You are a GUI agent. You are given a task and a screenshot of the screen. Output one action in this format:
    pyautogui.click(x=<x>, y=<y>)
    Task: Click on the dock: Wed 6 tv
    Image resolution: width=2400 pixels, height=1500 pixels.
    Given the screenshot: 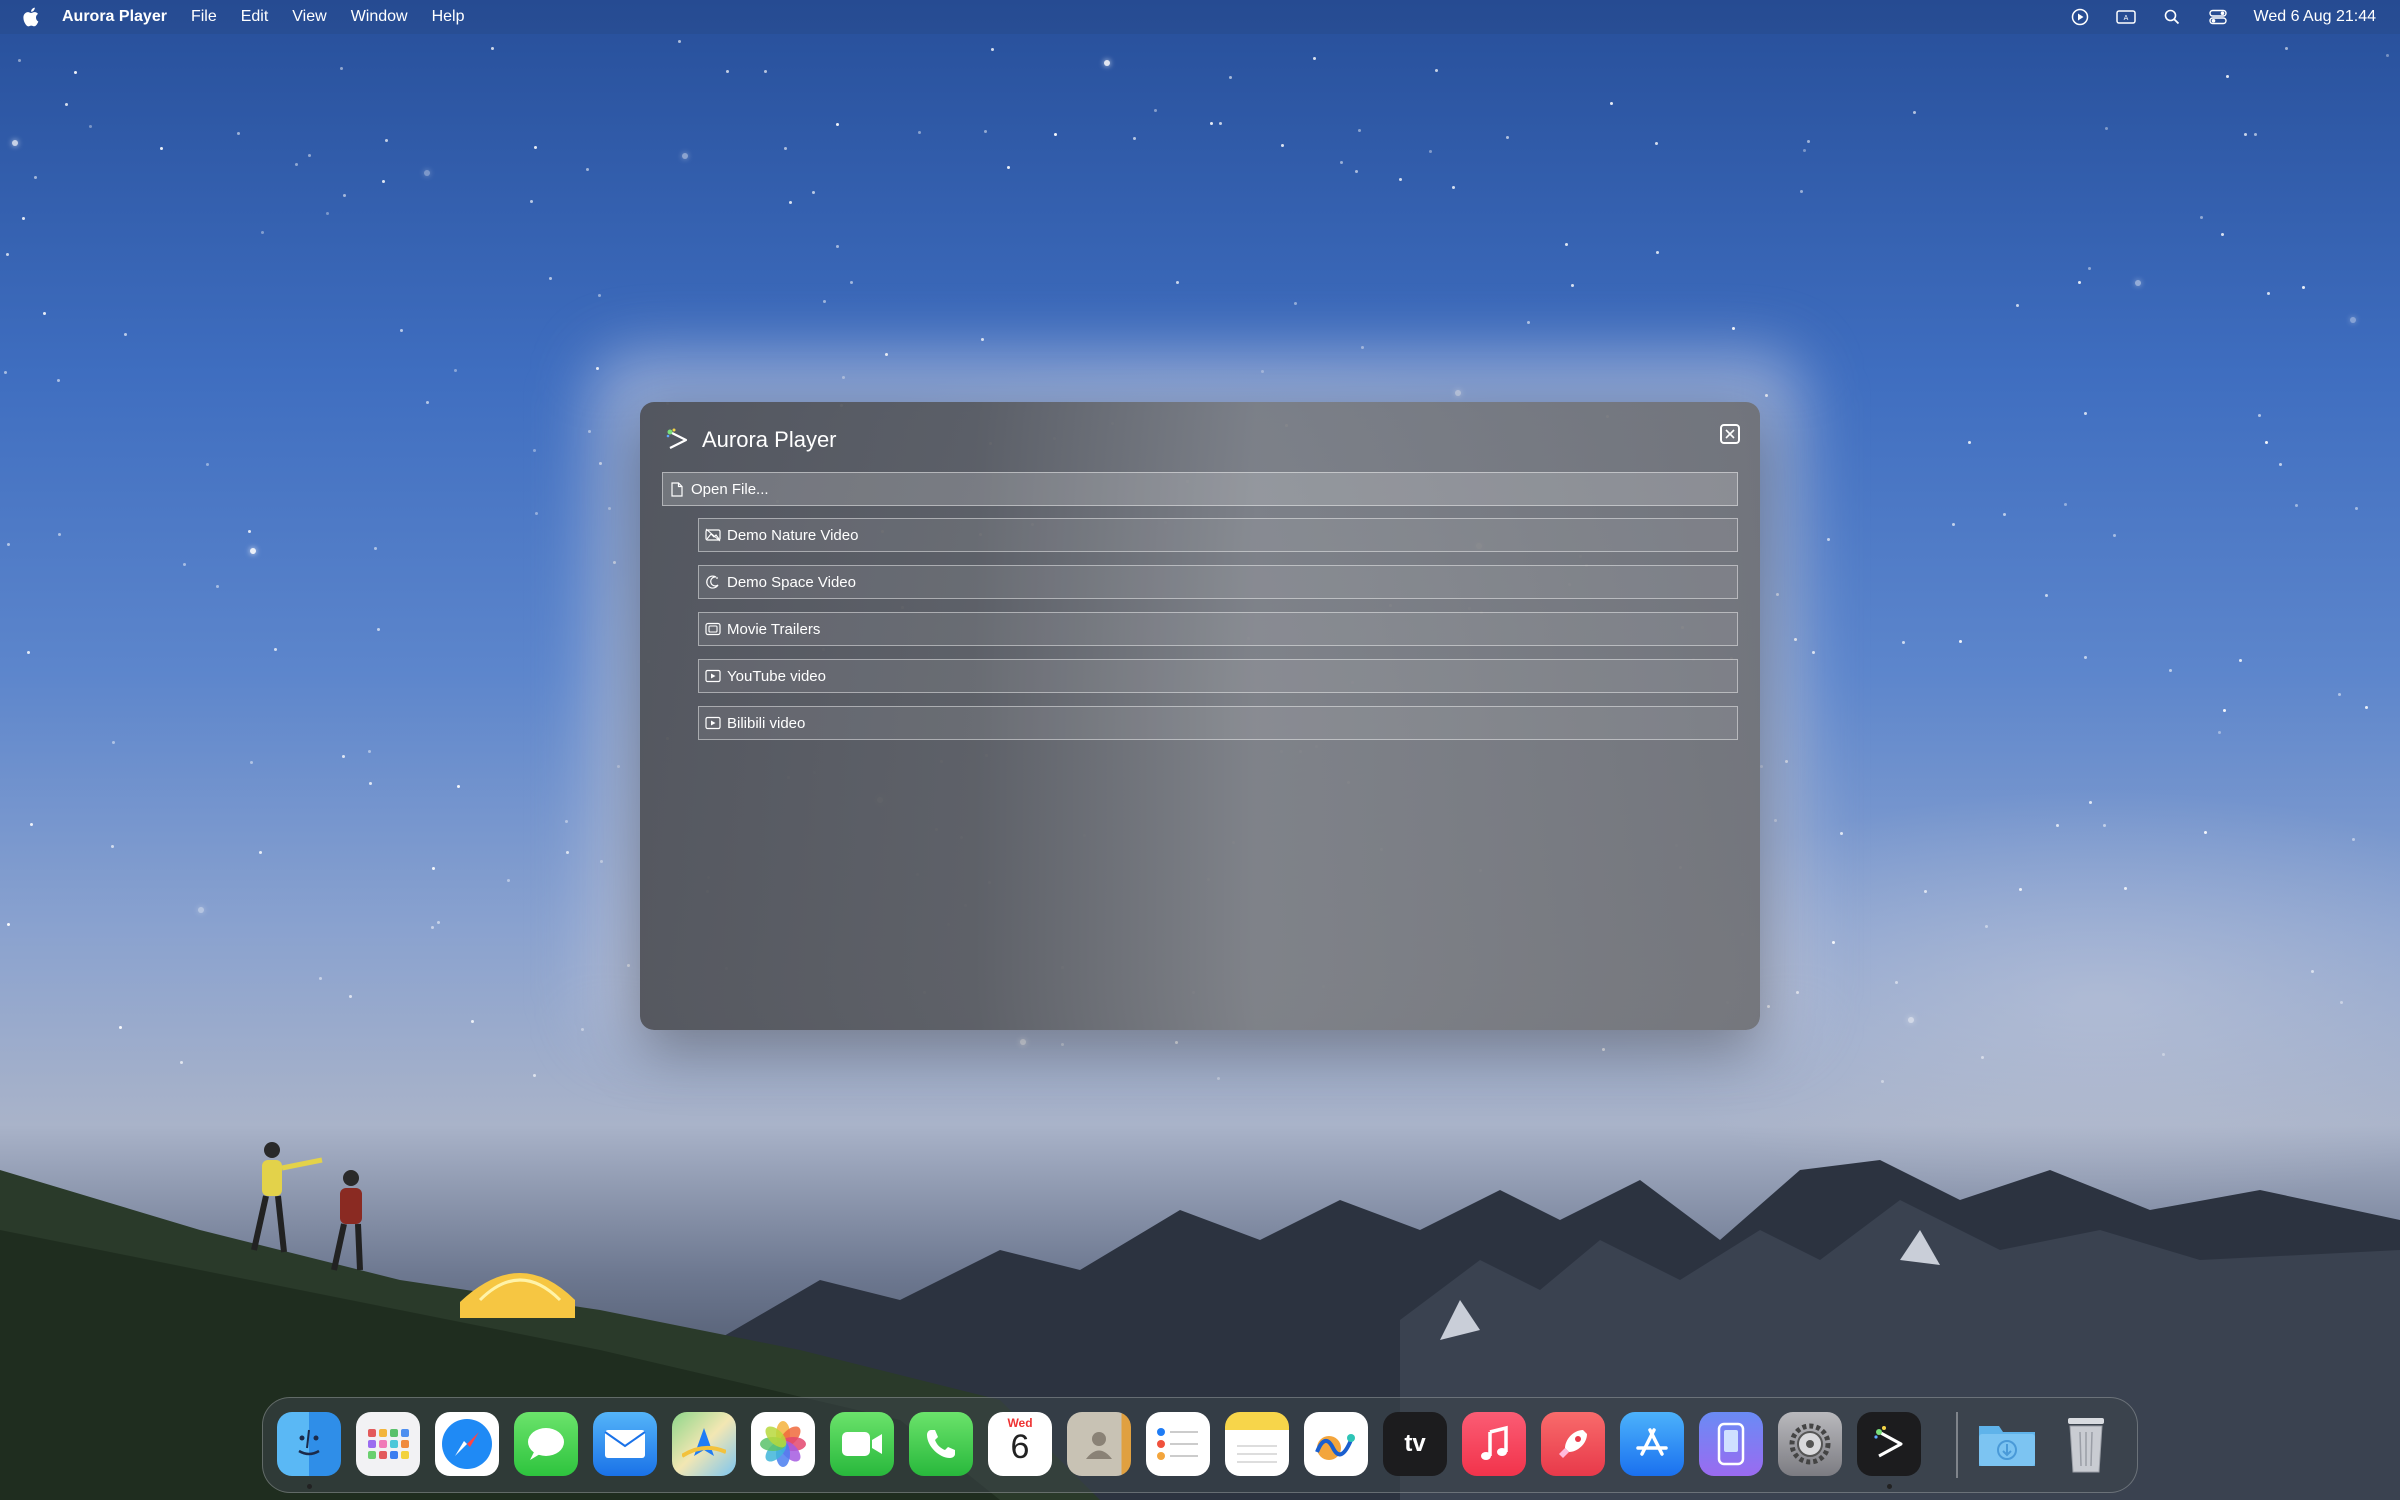 What is the action you would take?
    pyautogui.click(x=1200, y=1445)
    